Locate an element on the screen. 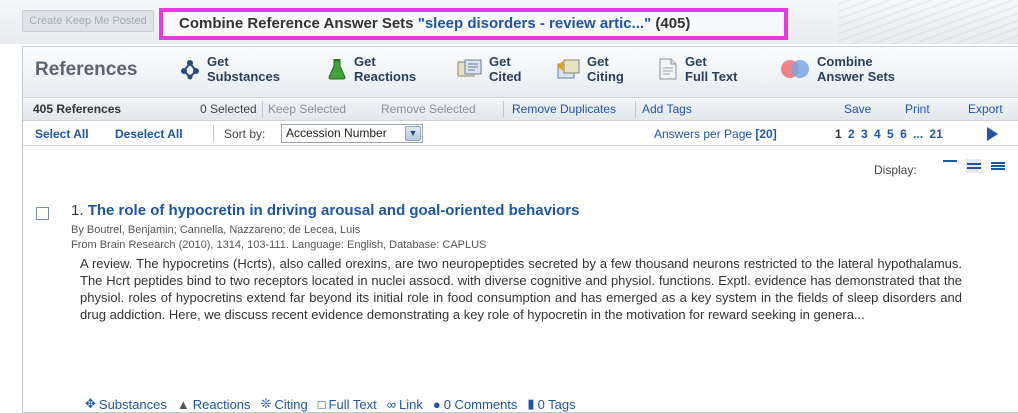 Image resolution: width=1018 pixels, height=413 pixels. remove-selected-button: Remove Selected is located at coordinates (428, 109).